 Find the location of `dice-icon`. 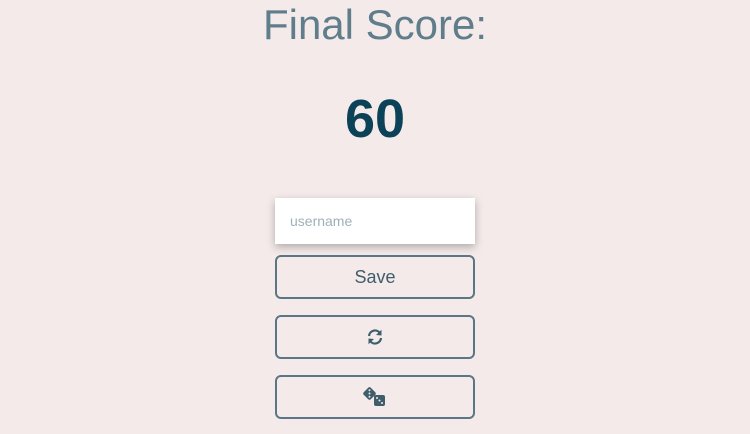

dice-icon is located at coordinates (375, 397).